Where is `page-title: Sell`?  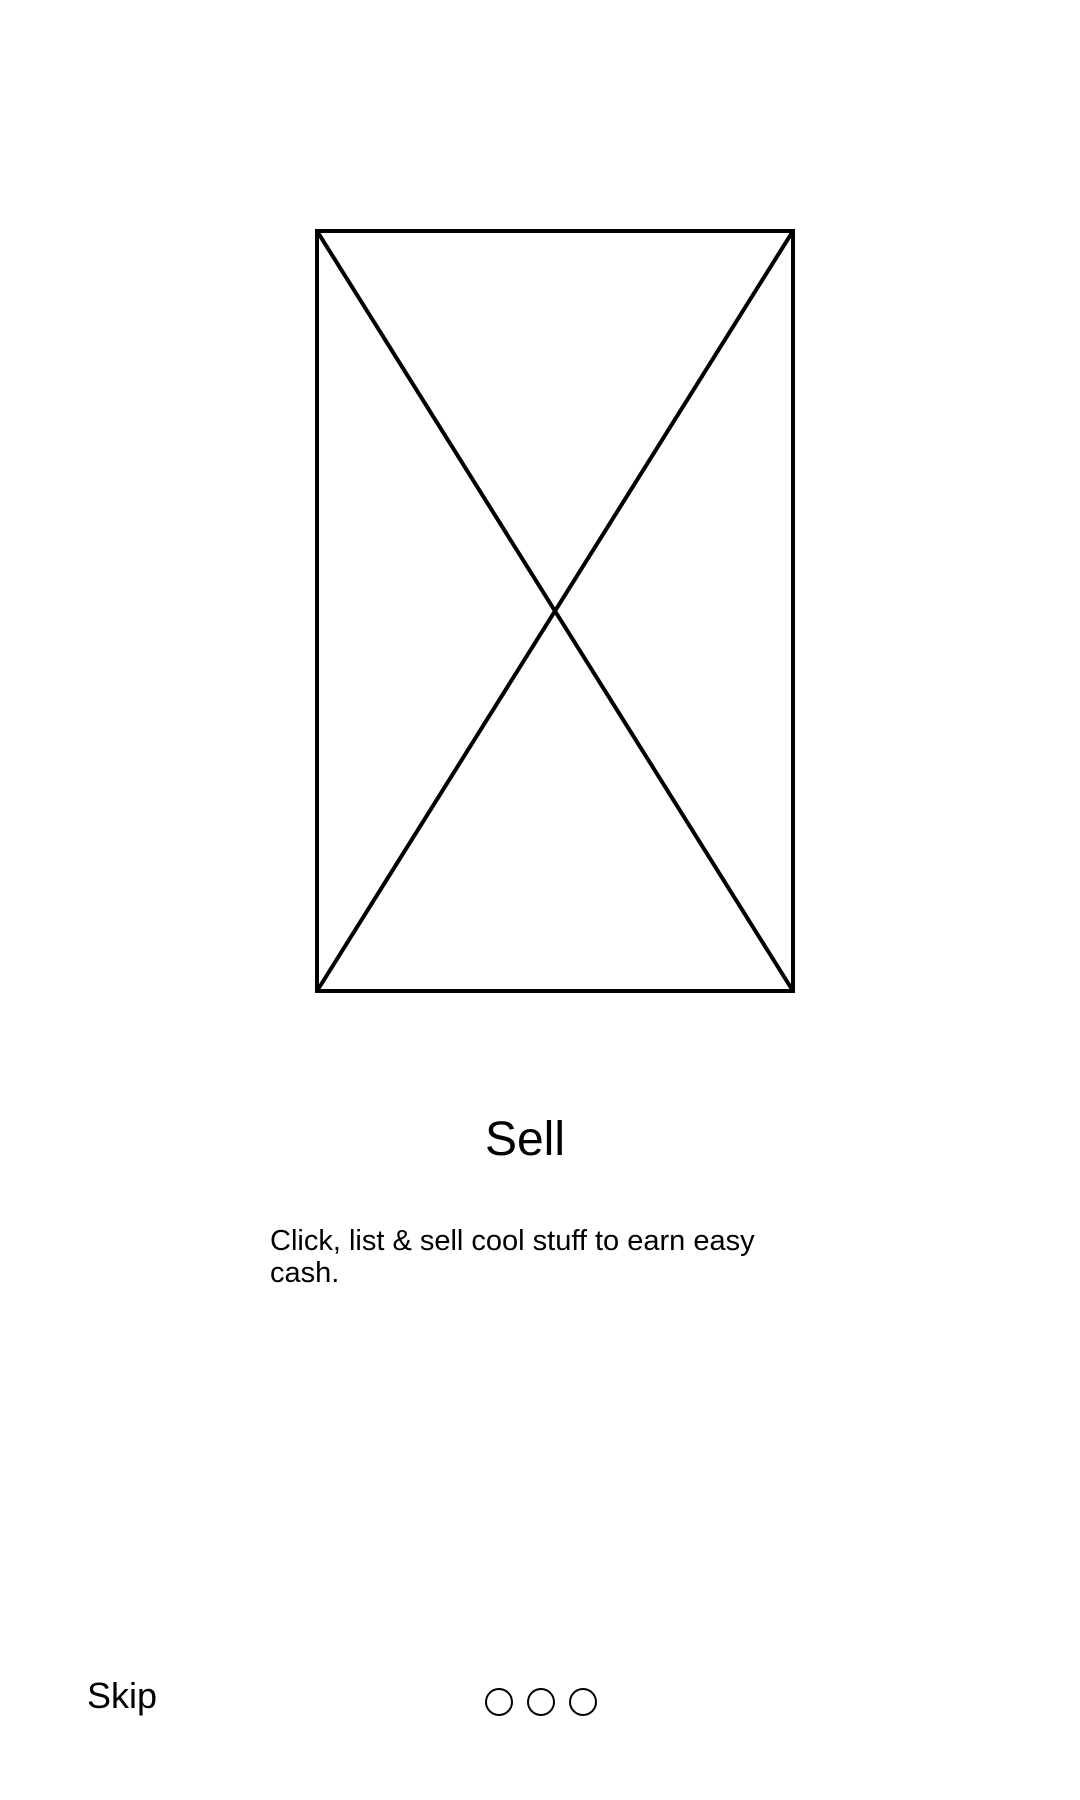
page-title: Sell is located at coordinates (525, 1139).